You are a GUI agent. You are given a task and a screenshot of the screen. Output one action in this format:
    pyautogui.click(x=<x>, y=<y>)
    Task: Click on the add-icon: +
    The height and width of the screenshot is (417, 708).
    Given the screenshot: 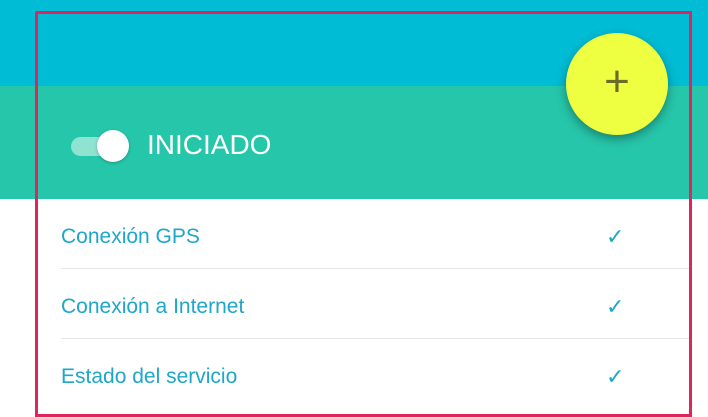 What is the action you would take?
    pyautogui.click(x=617, y=81)
    